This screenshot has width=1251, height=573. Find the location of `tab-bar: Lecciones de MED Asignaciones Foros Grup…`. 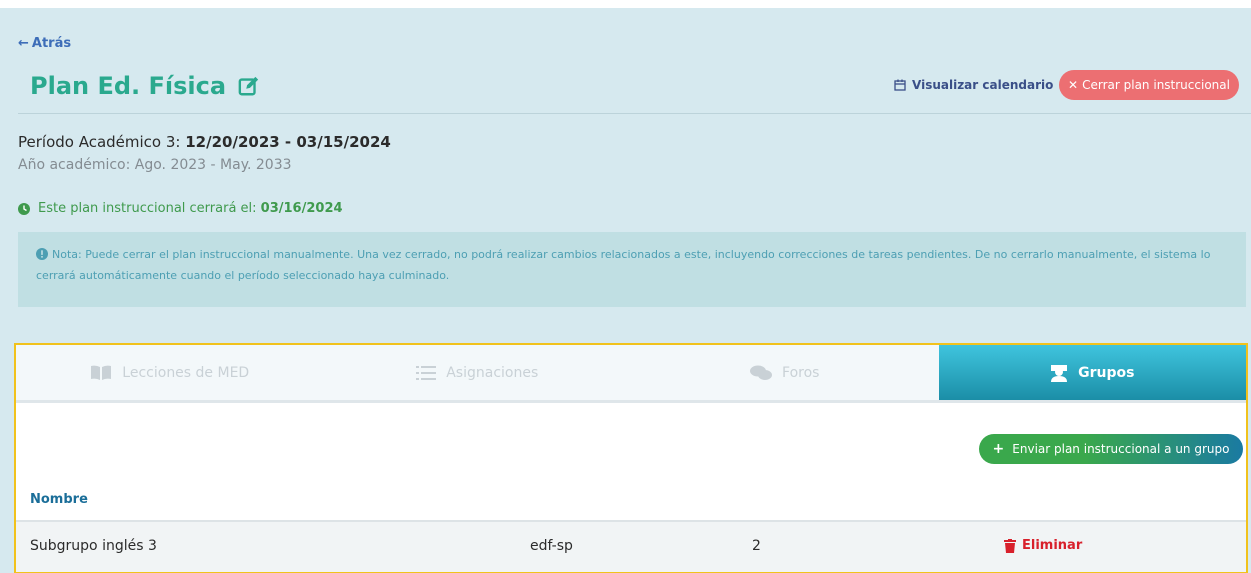

tab-bar: Lecciones de MED Asignaciones Foros Grup… is located at coordinates (631, 374).